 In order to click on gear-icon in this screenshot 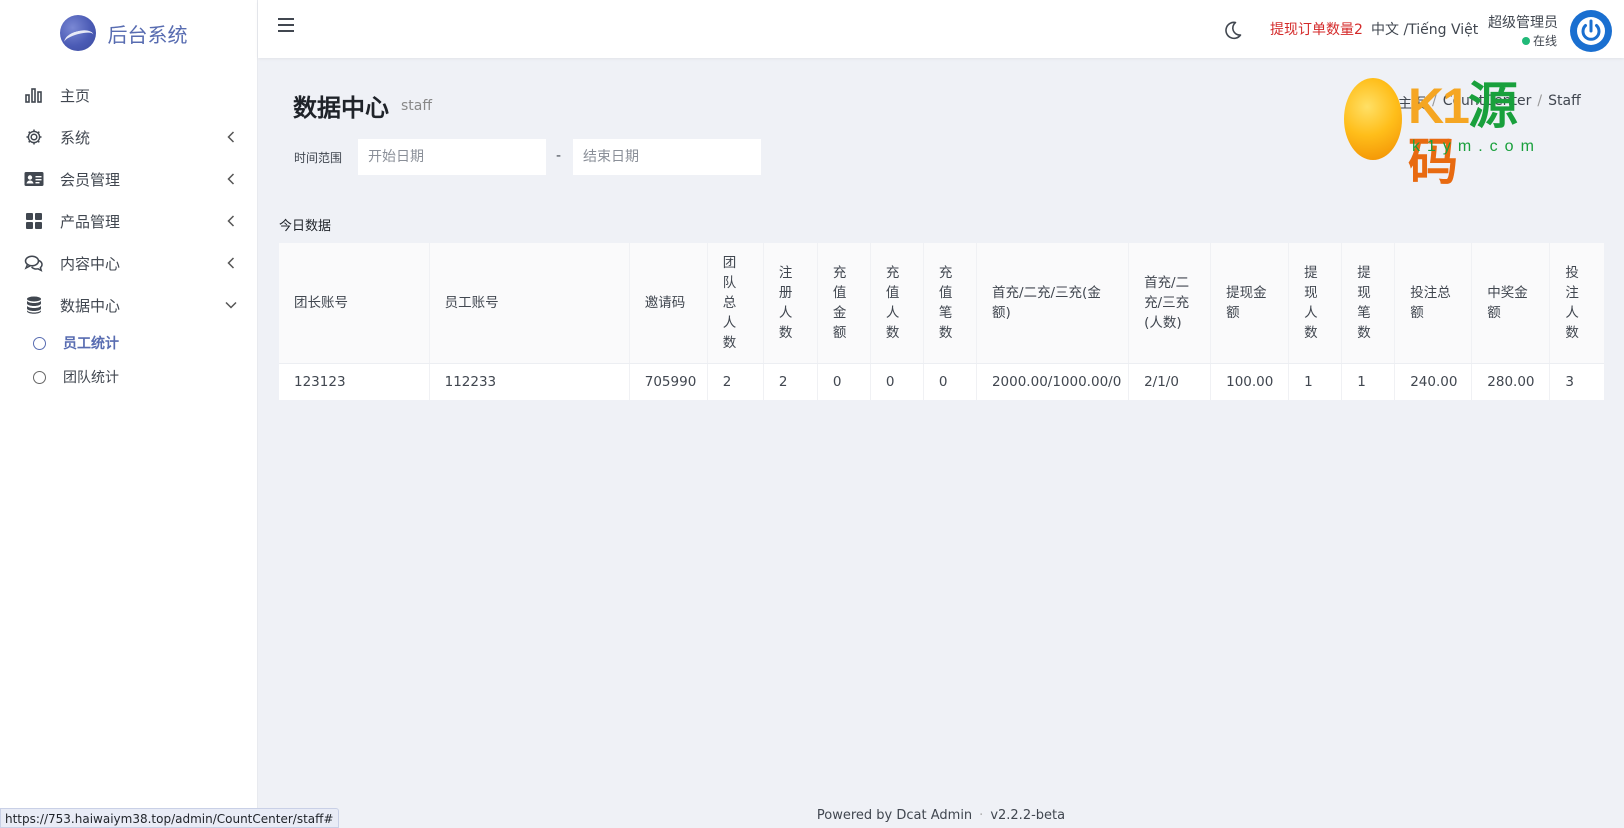, I will do `click(34, 137)`.